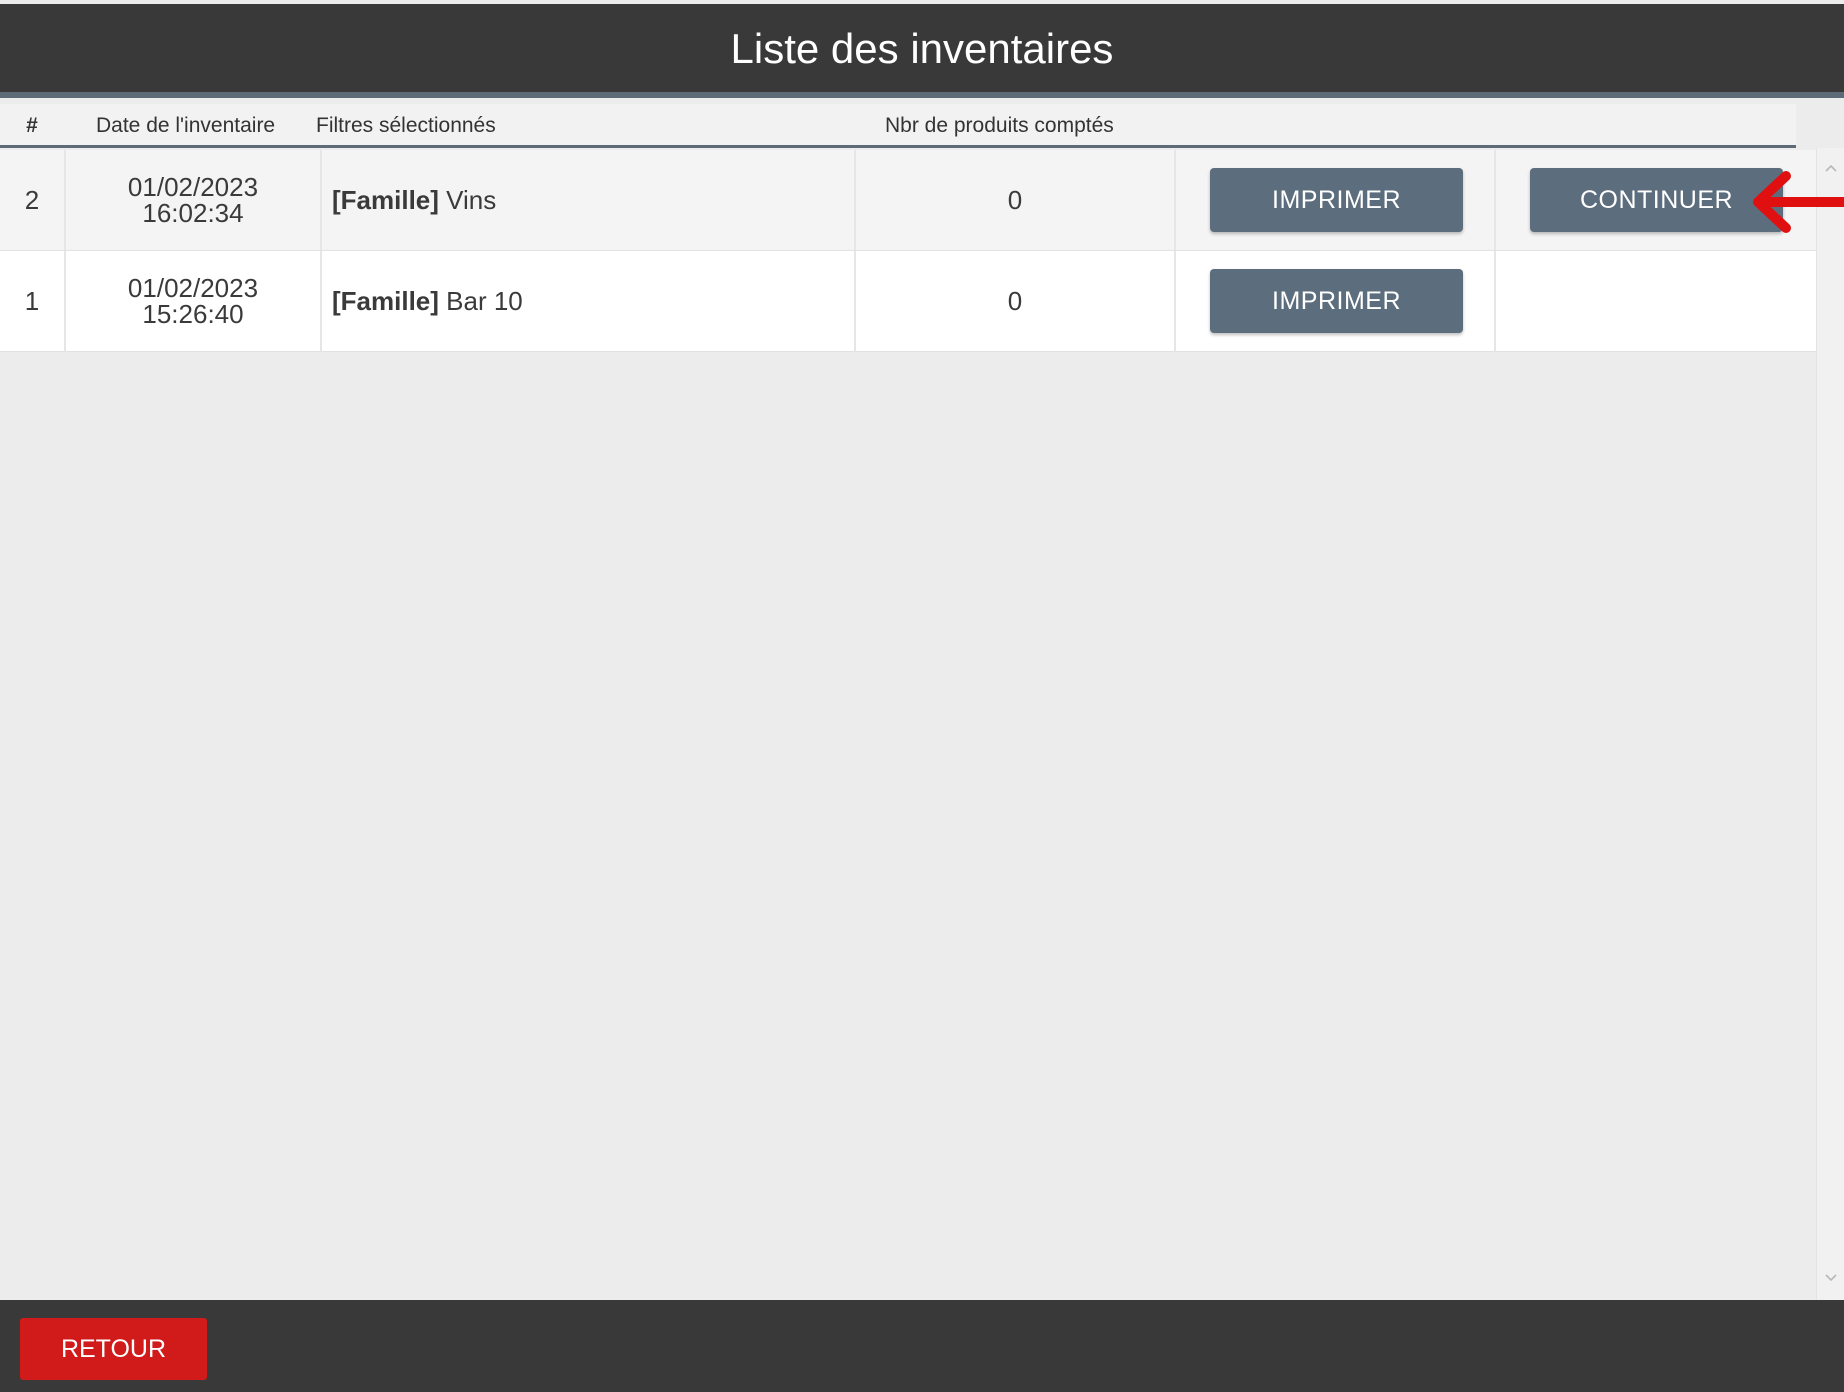 This screenshot has height=1392, width=1844. I want to click on row-filters: [Famille] Bar 10, so click(589, 301).